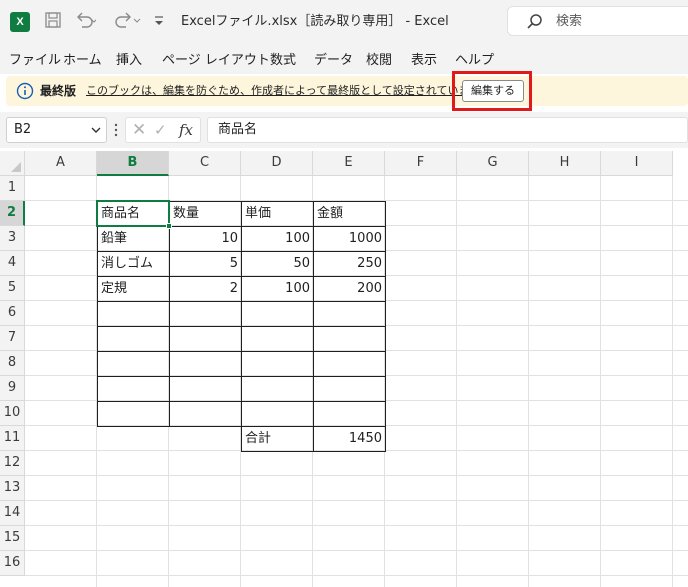  I want to click on cell-b4: 消しゴム, so click(133, 264).